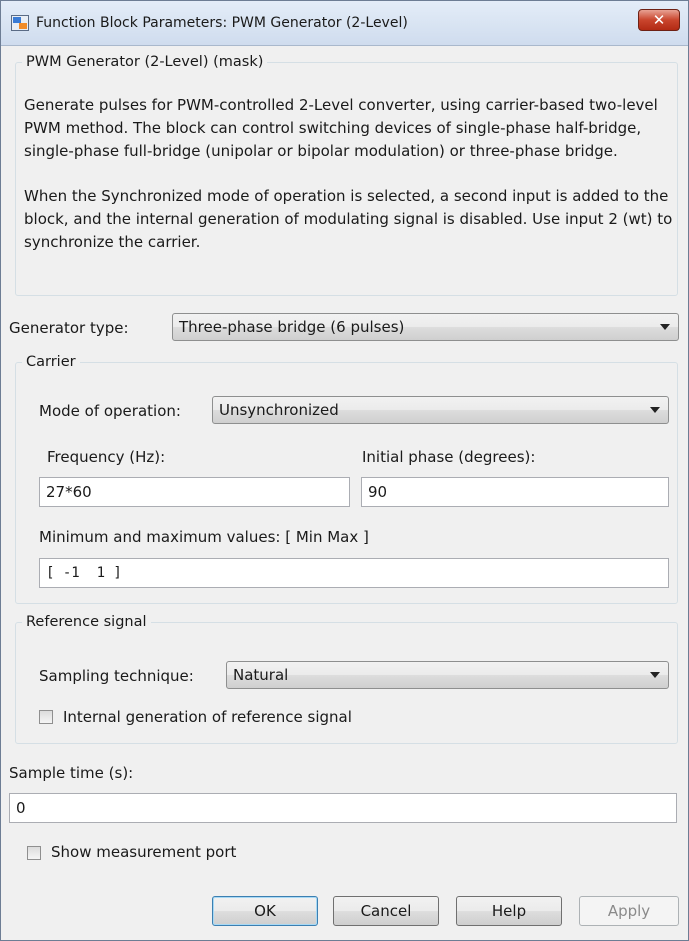 This screenshot has height=941, width=689. Describe the element at coordinates (425, 327) in the screenshot. I see `generator-type-dropdown: Three-phase bridge (6 pulses)` at that location.